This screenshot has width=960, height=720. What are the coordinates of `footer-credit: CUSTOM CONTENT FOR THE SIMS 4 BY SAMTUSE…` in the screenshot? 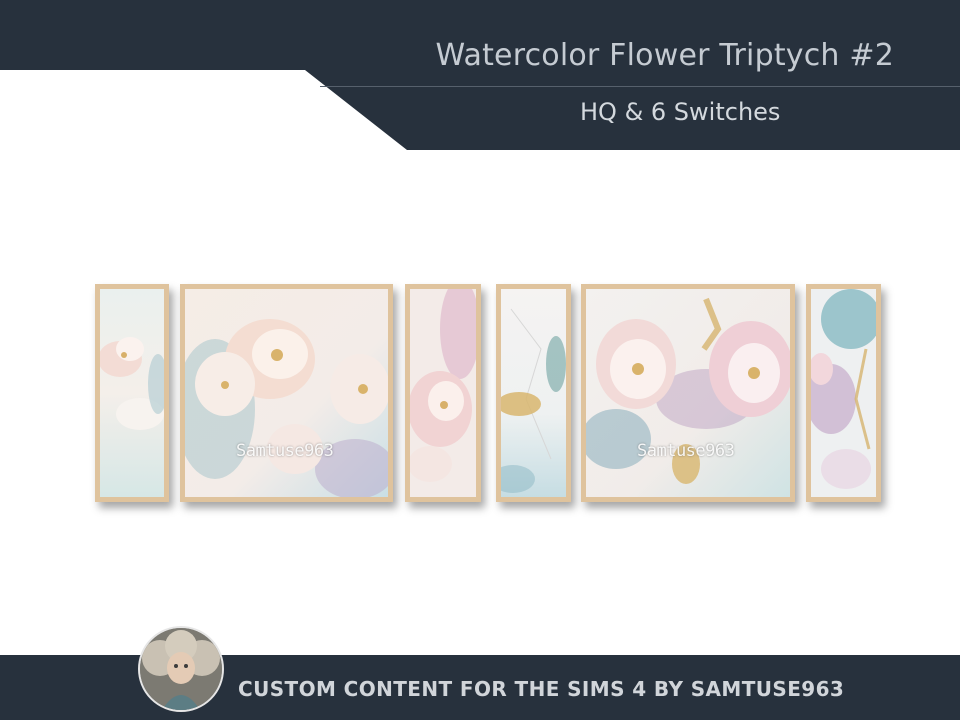 It's located at (541, 689).